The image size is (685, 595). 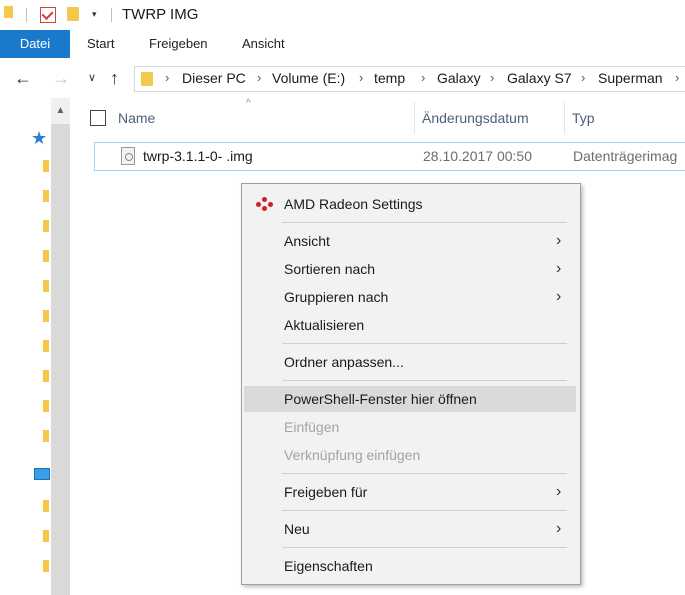 I want to click on forward-arrow-icon: →, so click(x=61, y=78).